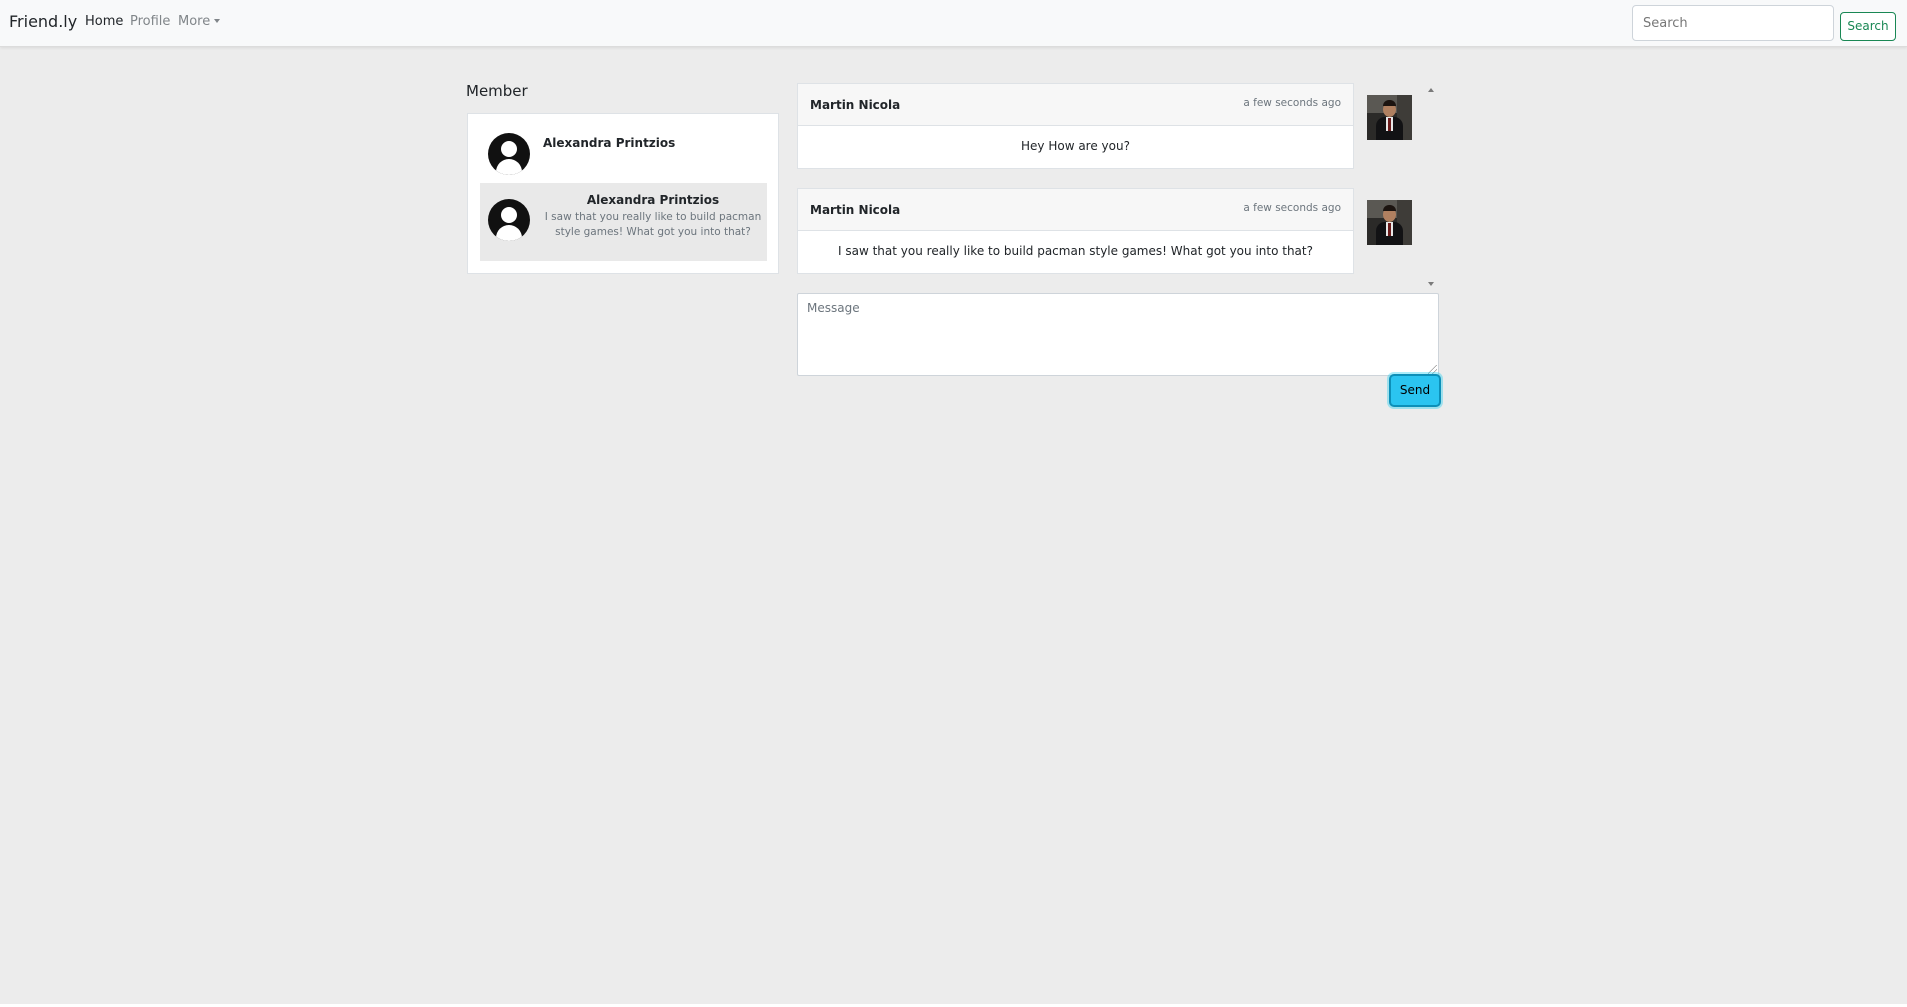 Image resolution: width=1907 pixels, height=1007 pixels. Describe the element at coordinates (1431, 184) in the screenshot. I see `chat-scrollbar` at that location.